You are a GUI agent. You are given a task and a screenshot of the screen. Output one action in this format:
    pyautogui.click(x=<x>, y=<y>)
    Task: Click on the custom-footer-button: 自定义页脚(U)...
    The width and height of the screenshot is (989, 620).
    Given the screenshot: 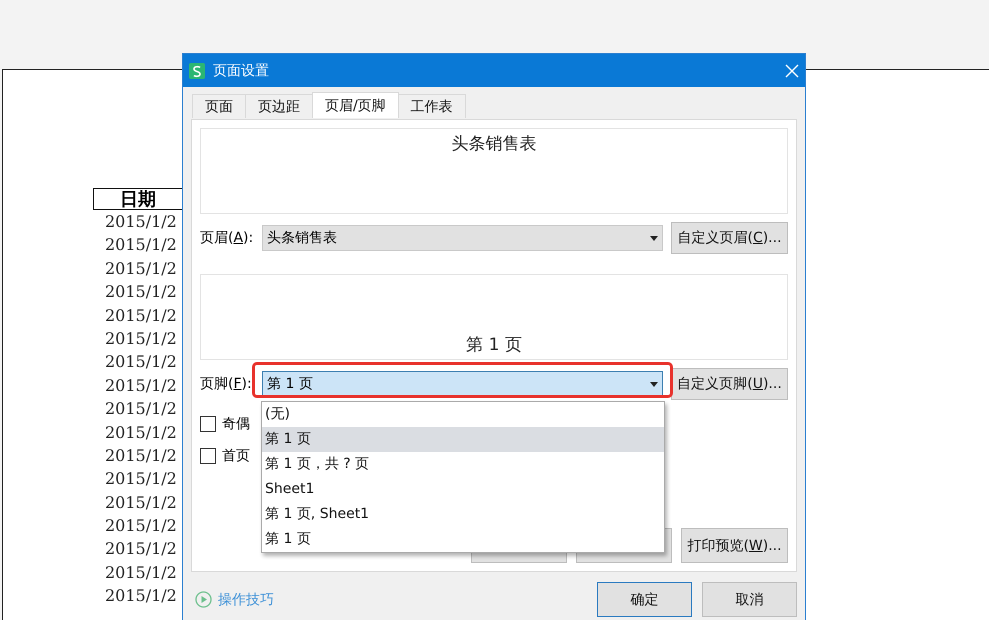 What is the action you would take?
    pyautogui.click(x=729, y=384)
    